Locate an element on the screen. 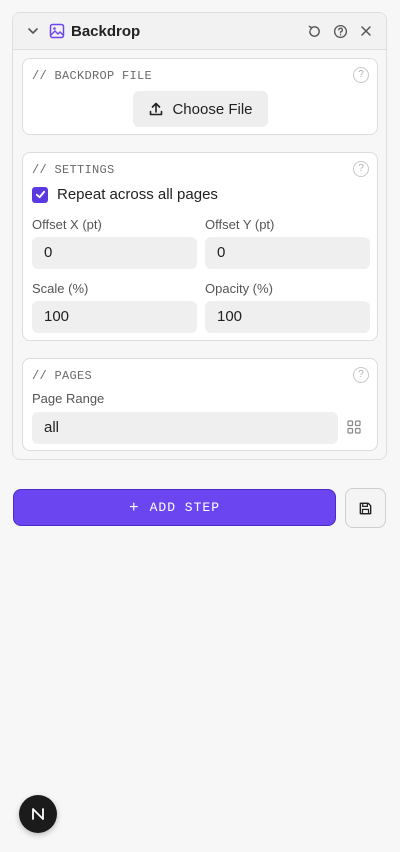 The width and height of the screenshot is (400, 852). pages-section: // PAGES ? Page Range all is located at coordinates (200, 404).